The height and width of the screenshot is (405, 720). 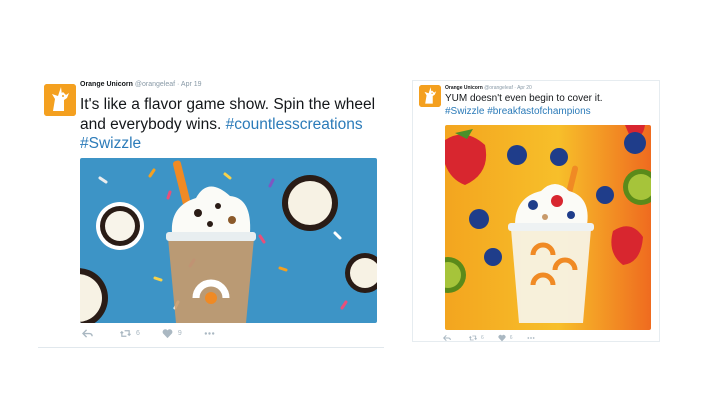 I want to click on tweet-actions: 6 9, so click(x=162, y=333).